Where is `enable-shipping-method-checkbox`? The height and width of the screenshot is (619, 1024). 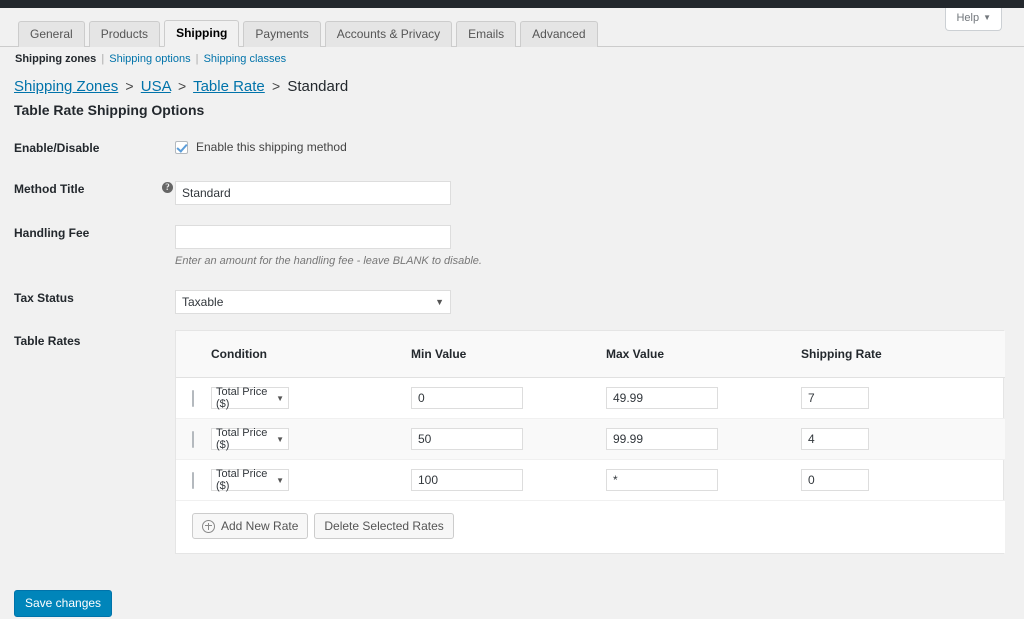
enable-shipping-method-checkbox is located at coordinates (181, 147).